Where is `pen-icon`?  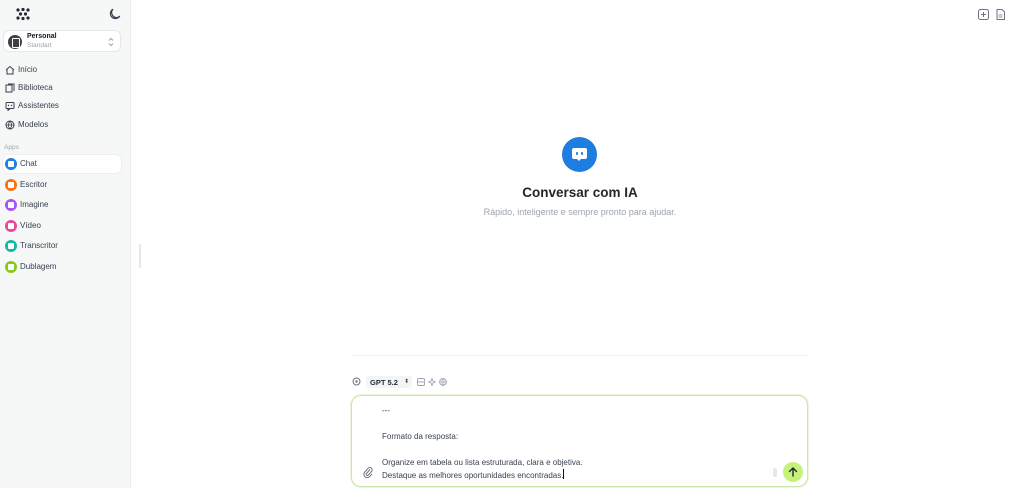 pen-icon is located at coordinates (11, 185).